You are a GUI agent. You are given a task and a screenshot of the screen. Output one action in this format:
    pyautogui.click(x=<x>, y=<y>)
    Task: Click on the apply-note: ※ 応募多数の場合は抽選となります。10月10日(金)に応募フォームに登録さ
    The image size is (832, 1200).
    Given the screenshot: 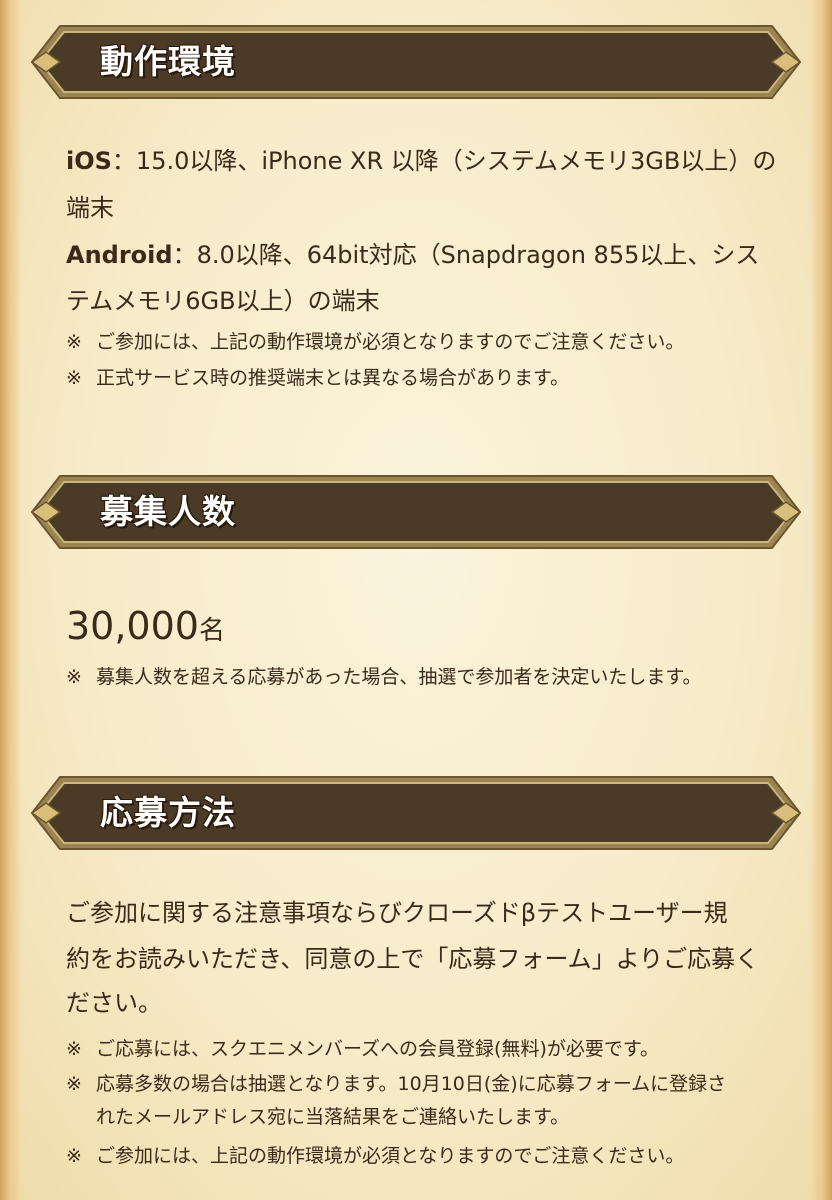 What is the action you would take?
    pyautogui.click(x=396, y=1084)
    